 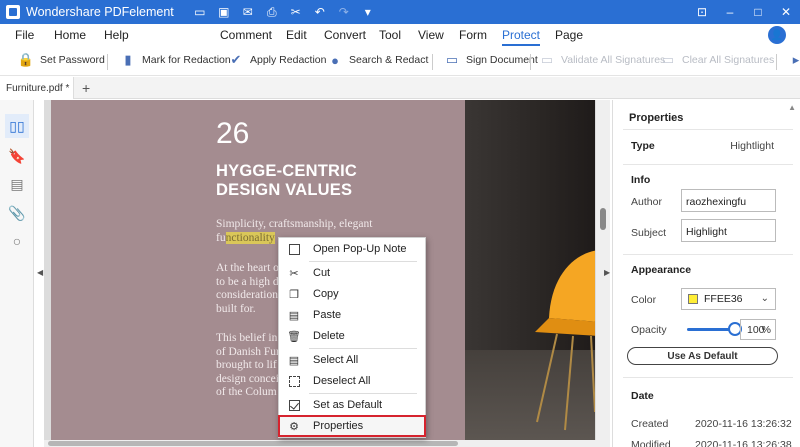 What do you see at coordinates (253, 443) in the screenshot?
I see `horizontal-scroll-thumb` at bounding box center [253, 443].